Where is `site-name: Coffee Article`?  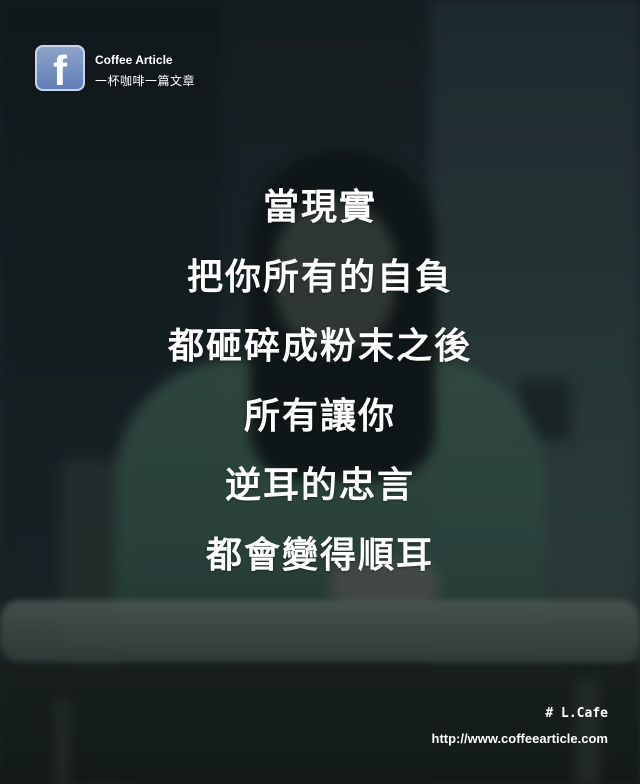 site-name: Coffee Article is located at coordinates (134, 60).